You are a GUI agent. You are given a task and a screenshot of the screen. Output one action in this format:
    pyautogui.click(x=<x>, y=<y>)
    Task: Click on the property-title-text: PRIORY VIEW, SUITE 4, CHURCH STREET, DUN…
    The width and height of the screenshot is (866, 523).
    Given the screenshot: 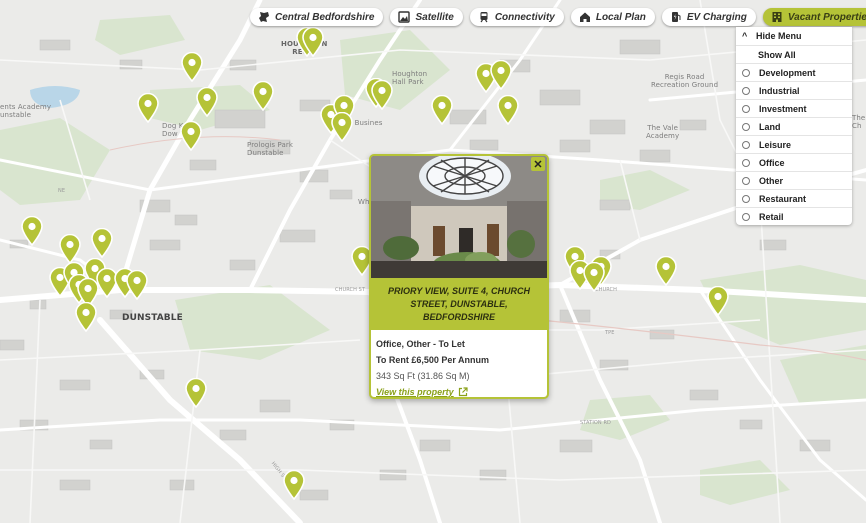 What is the action you would take?
    pyautogui.click(x=459, y=303)
    